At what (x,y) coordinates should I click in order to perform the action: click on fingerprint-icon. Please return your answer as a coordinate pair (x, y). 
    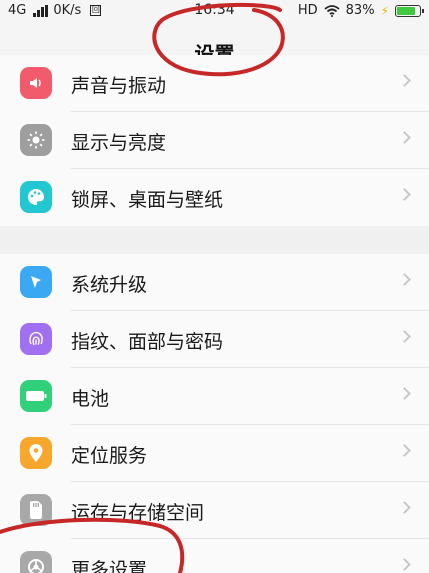
    Looking at the image, I should click on (36, 339).